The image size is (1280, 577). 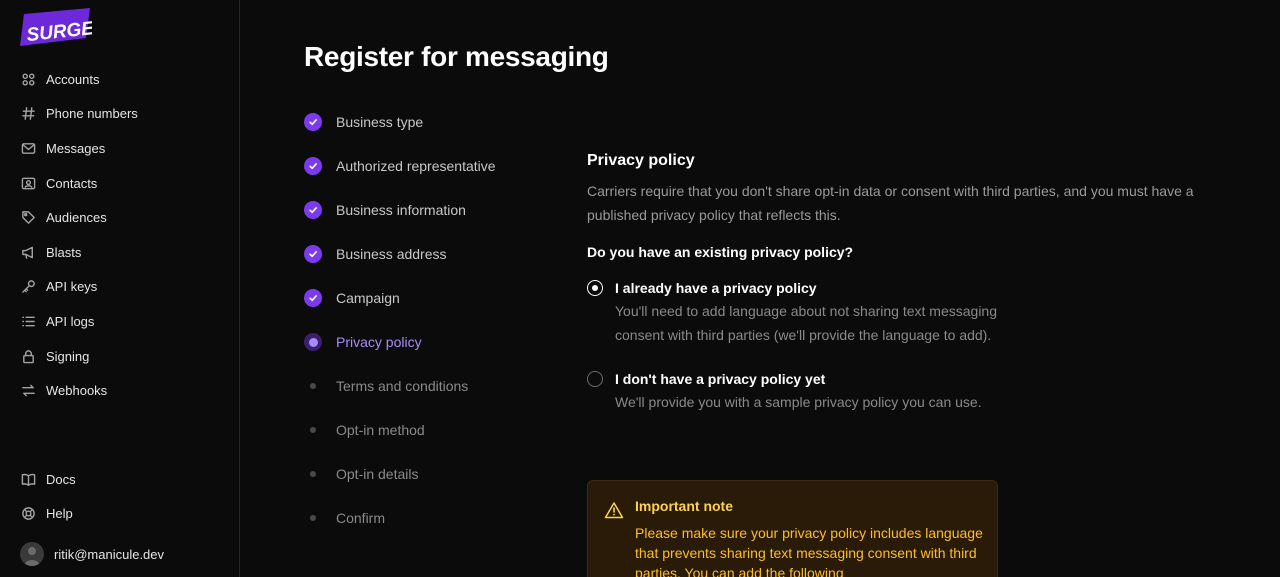 I want to click on sidebar-item-api-logs: API logs, so click(x=119, y=321).